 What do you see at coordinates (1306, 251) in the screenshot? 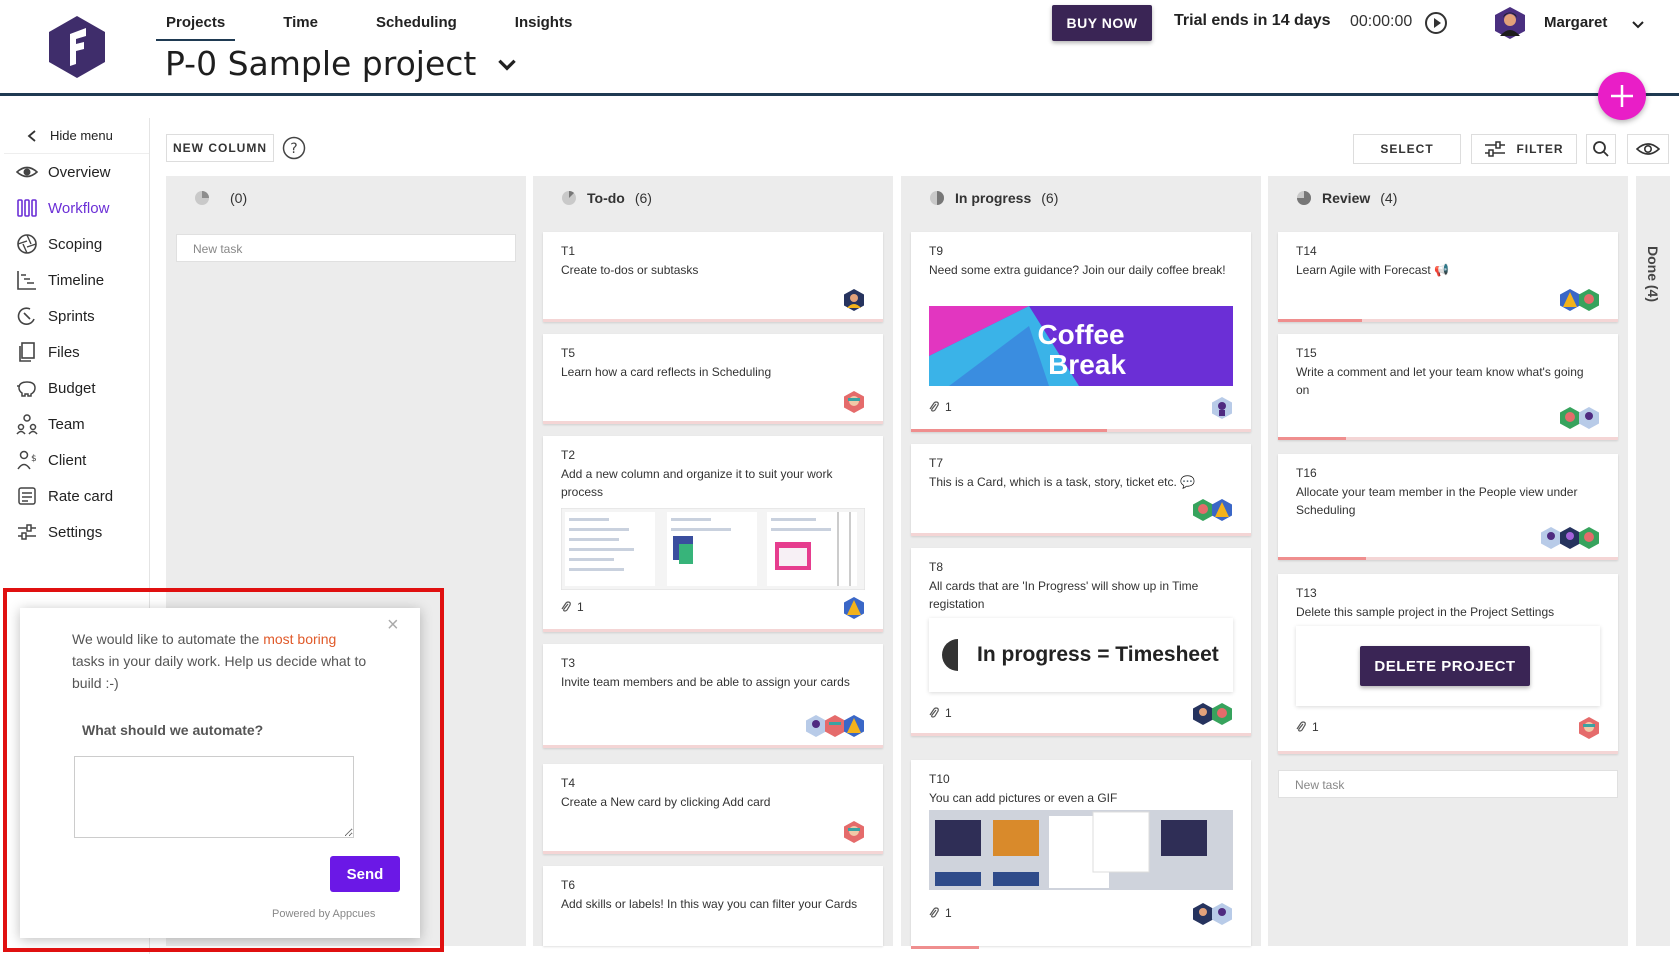
I see `card-id: T14` at bounding box center [1306, 251].